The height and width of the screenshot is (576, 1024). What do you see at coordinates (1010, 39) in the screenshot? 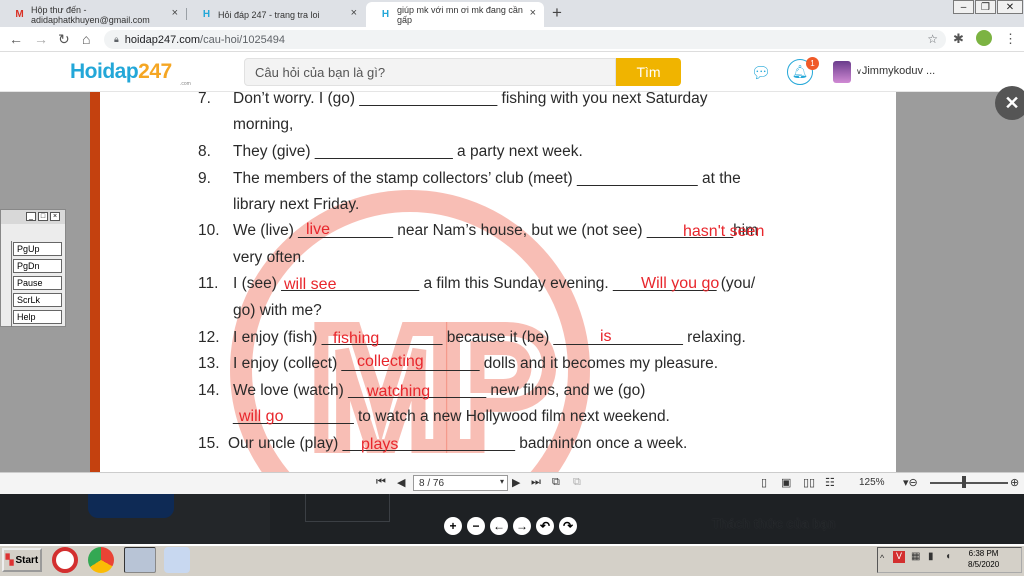
I see `menu-kebab-icon: ⋮` at bounding box center [1010, 39].